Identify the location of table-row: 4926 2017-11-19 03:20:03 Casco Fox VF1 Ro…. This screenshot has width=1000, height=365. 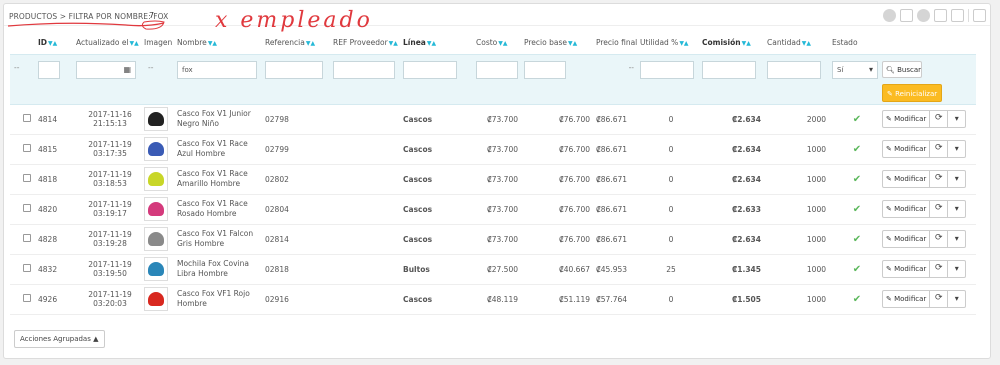
(493, 299).